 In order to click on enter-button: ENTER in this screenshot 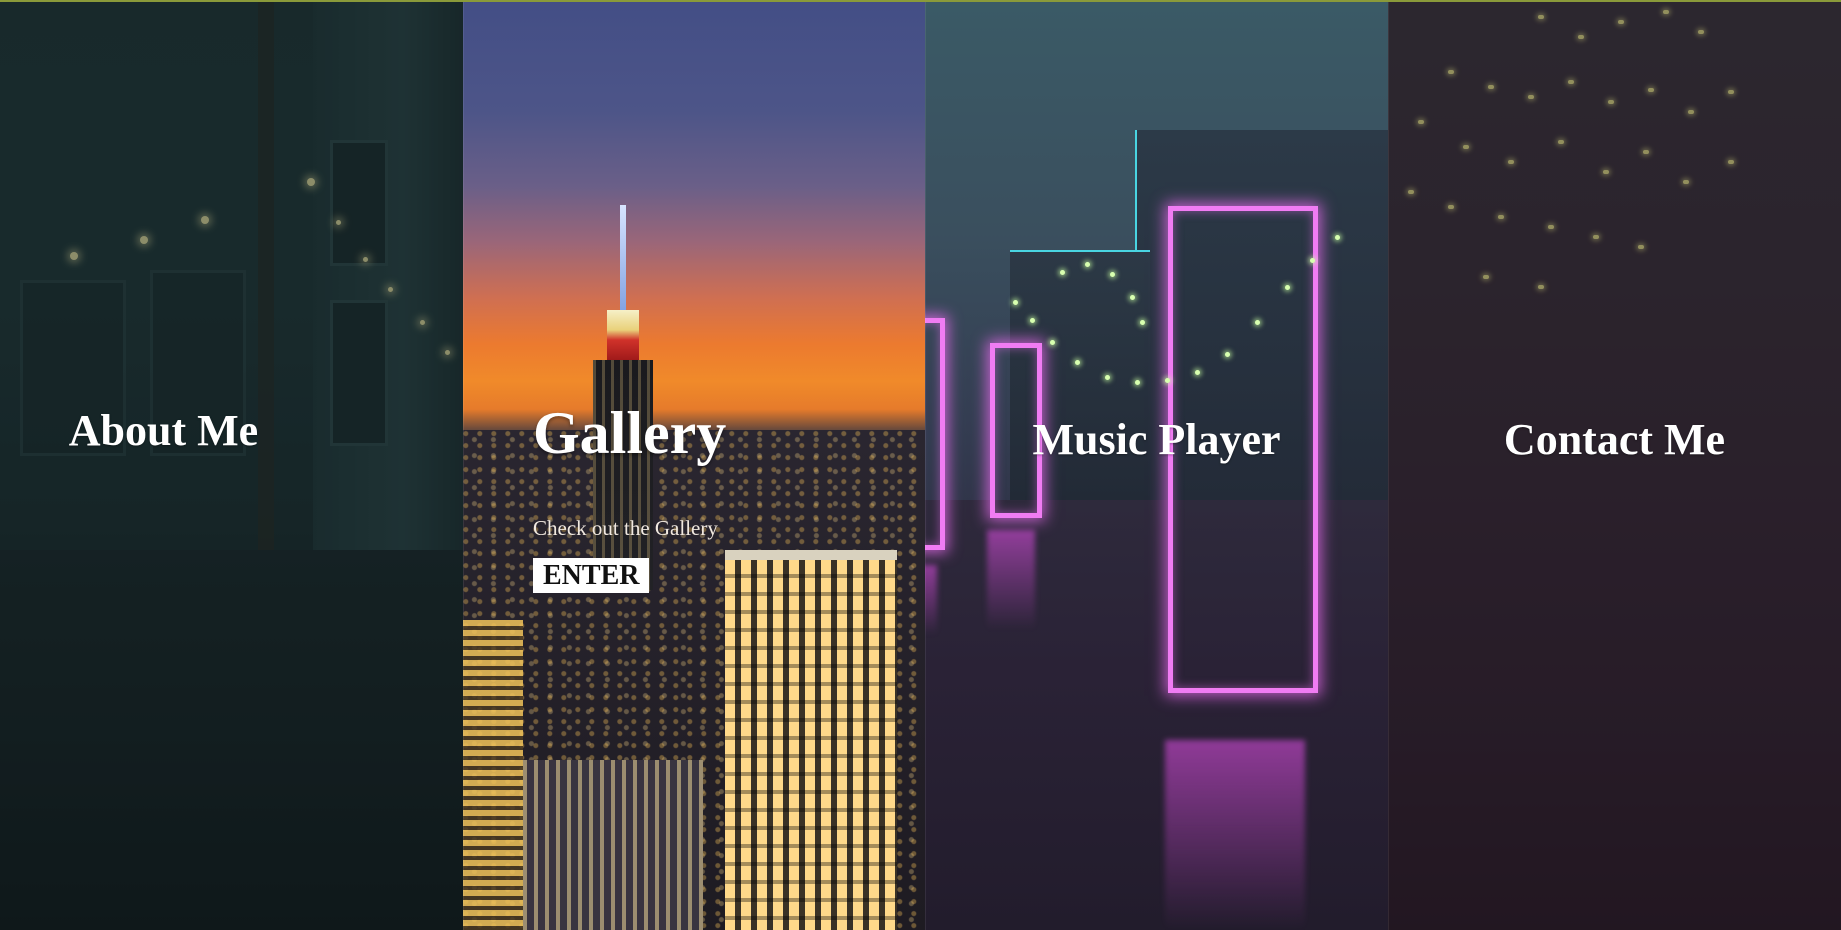, I will do `click(591, 575)`.